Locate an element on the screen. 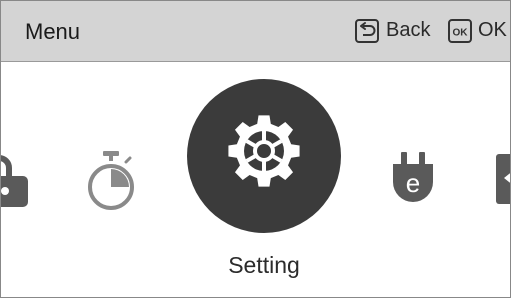 This screenshot has width=511, height=298. ok-icon: OK is located at coordinates (460, 31).